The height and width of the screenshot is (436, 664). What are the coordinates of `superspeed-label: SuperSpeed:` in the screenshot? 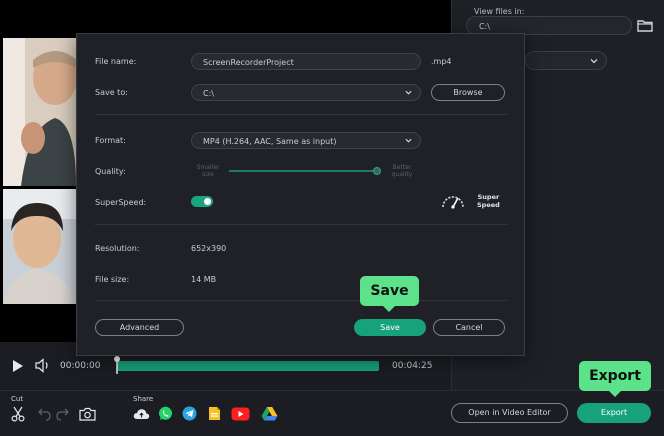 It's located at (121, 202).